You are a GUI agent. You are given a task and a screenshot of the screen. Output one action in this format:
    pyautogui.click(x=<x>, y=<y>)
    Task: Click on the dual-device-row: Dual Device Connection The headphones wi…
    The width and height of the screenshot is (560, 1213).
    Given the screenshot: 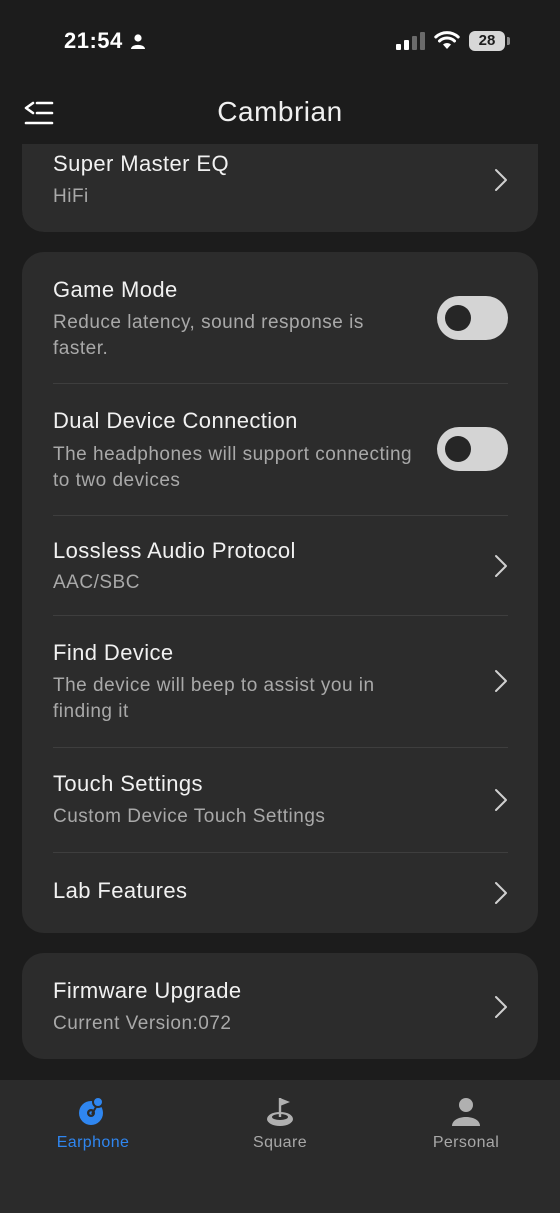 What is the action you would take?
    pyautogui.click(x=280, y=449)
    